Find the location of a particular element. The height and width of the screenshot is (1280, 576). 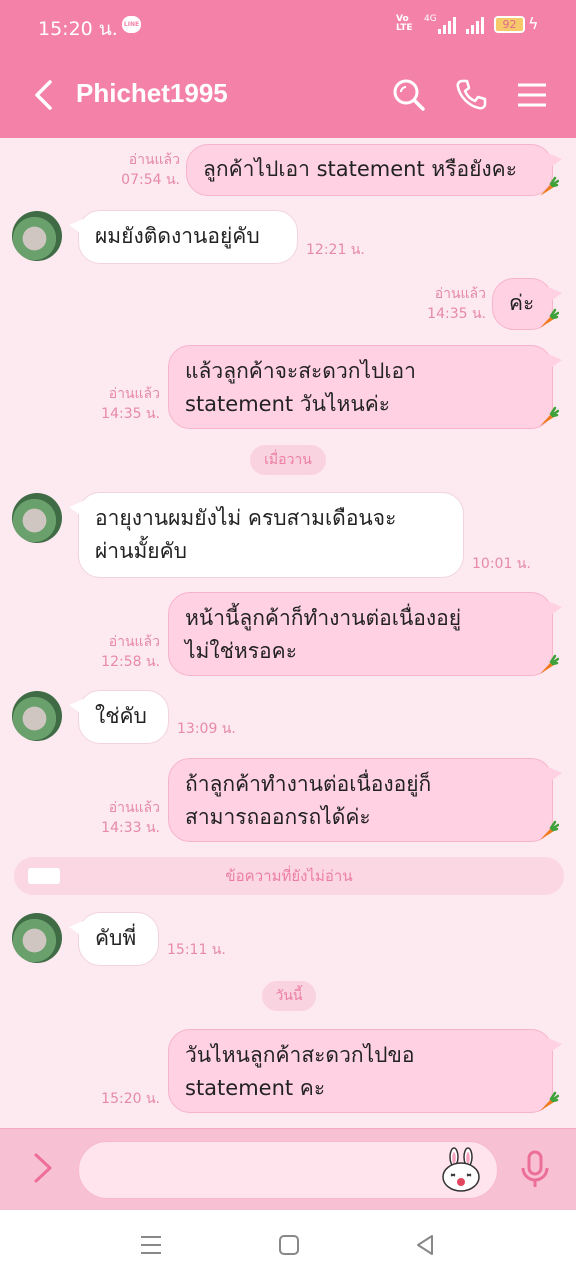

message-bubble-incoming: คับพี่ is located at coordinates (114, 939).